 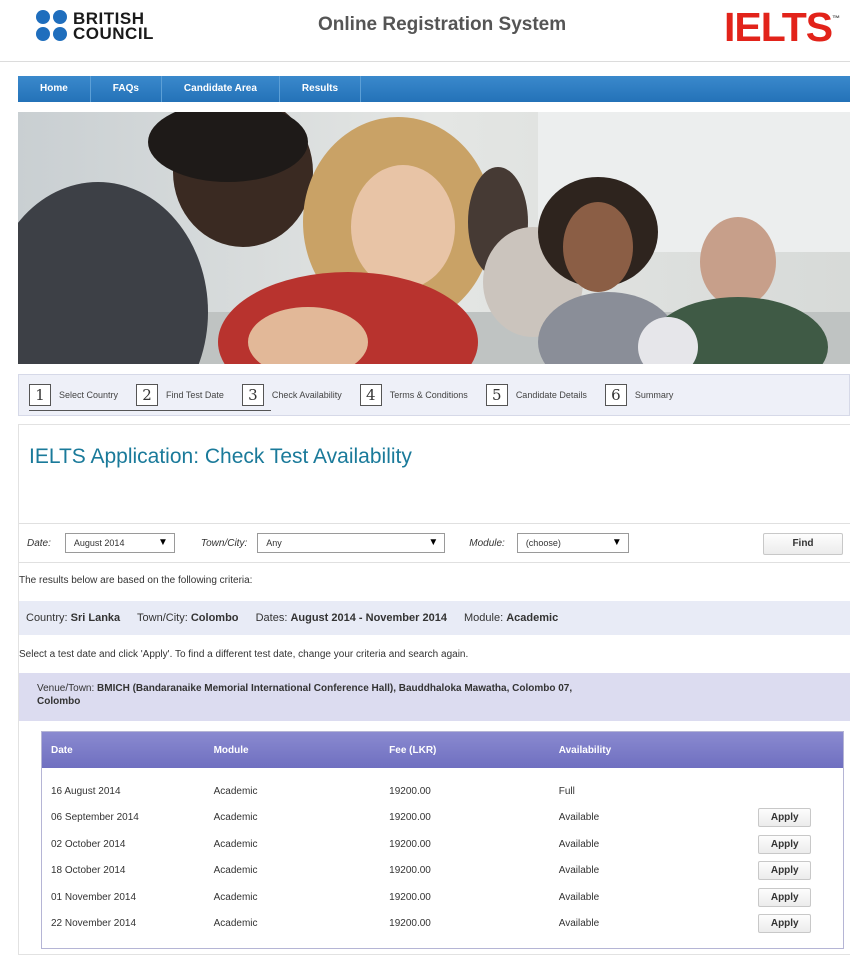 I want to click on british-council-logo: BRITISH COUNCIL, so click(x=95, y=26).